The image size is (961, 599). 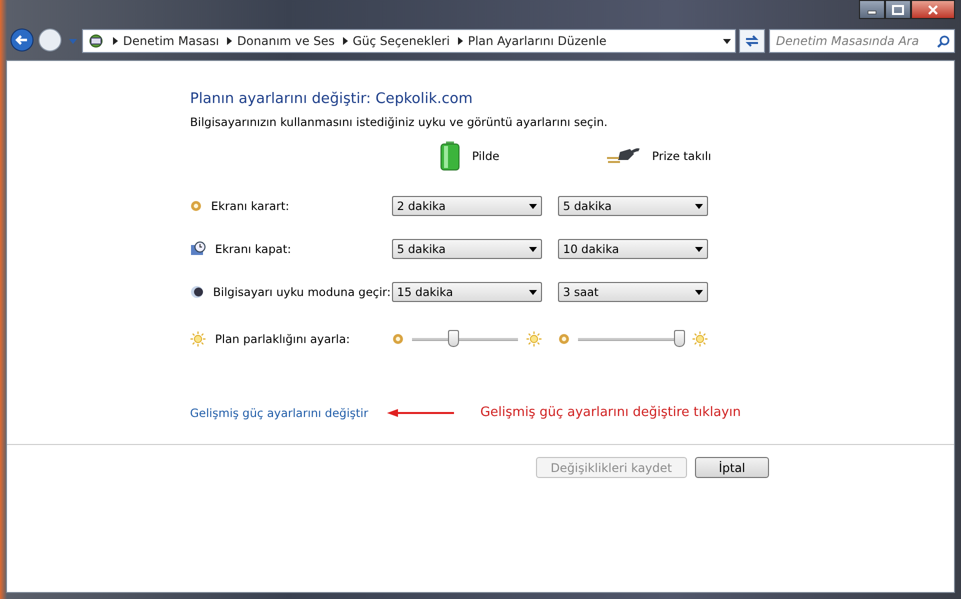 I want to click on setting-label: Ekranı karart:, so click(x=250, y=206).